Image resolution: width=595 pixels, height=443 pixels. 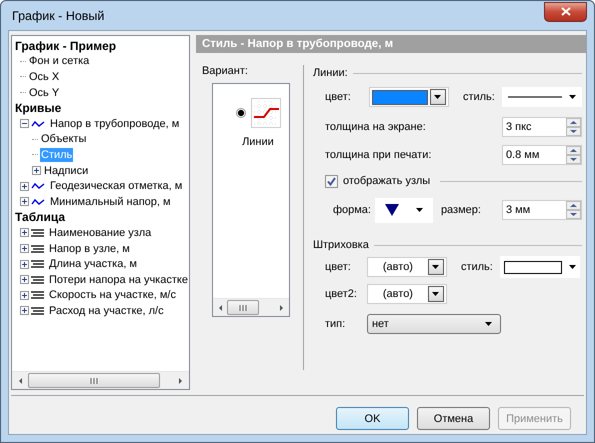 I want to click on field-label: размер:, so click(x=460, y=210).